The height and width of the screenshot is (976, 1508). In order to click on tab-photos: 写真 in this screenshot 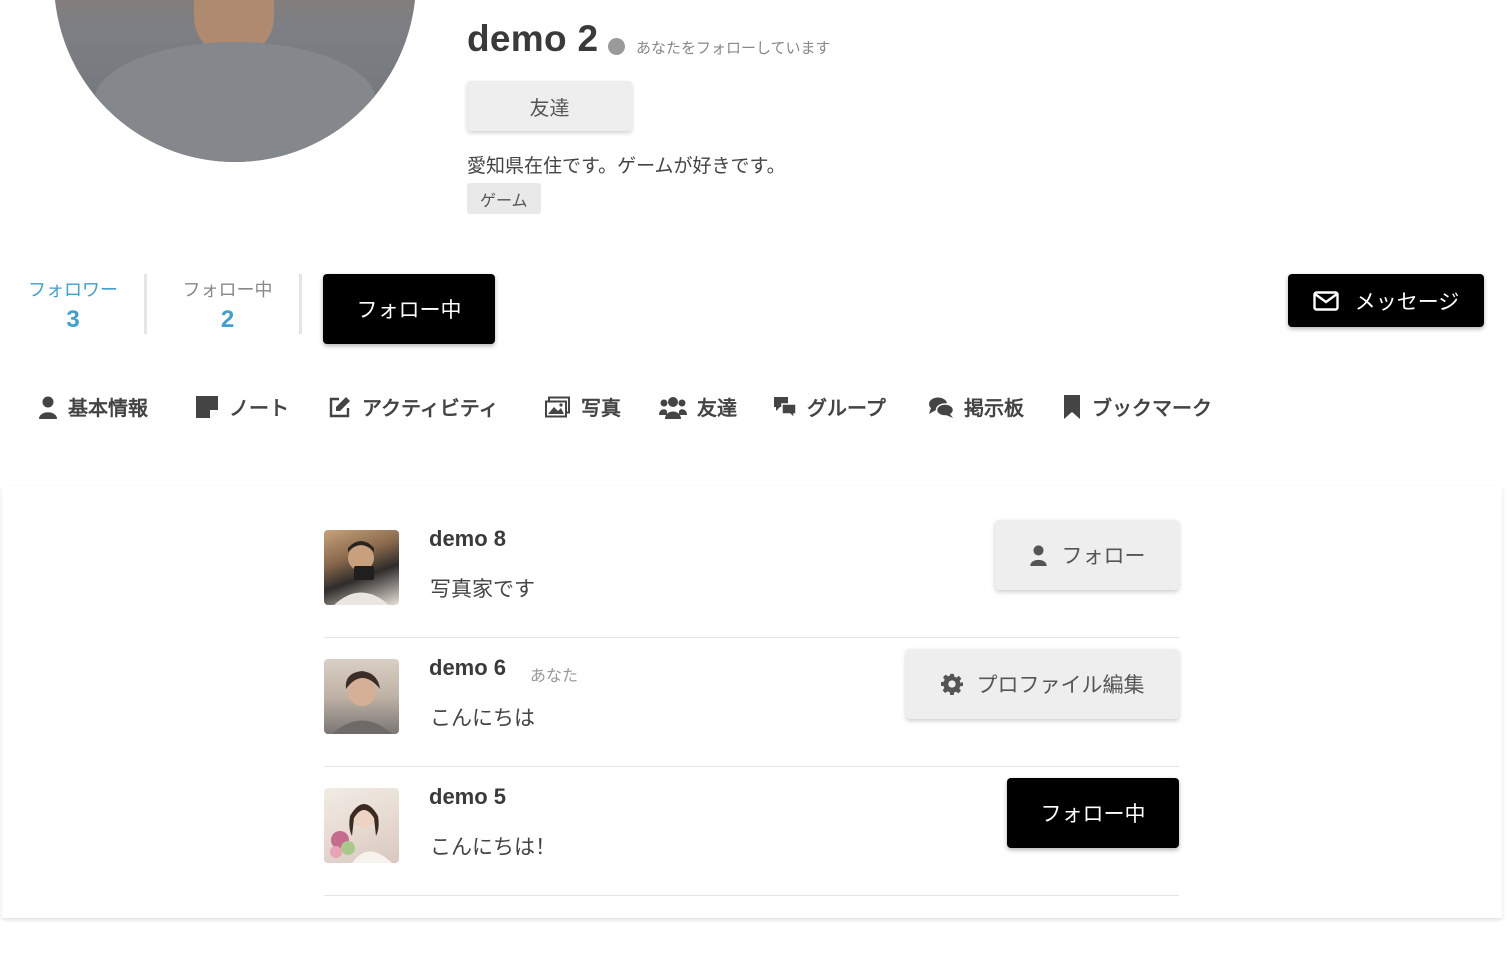, I will do `click(583, 406)`.